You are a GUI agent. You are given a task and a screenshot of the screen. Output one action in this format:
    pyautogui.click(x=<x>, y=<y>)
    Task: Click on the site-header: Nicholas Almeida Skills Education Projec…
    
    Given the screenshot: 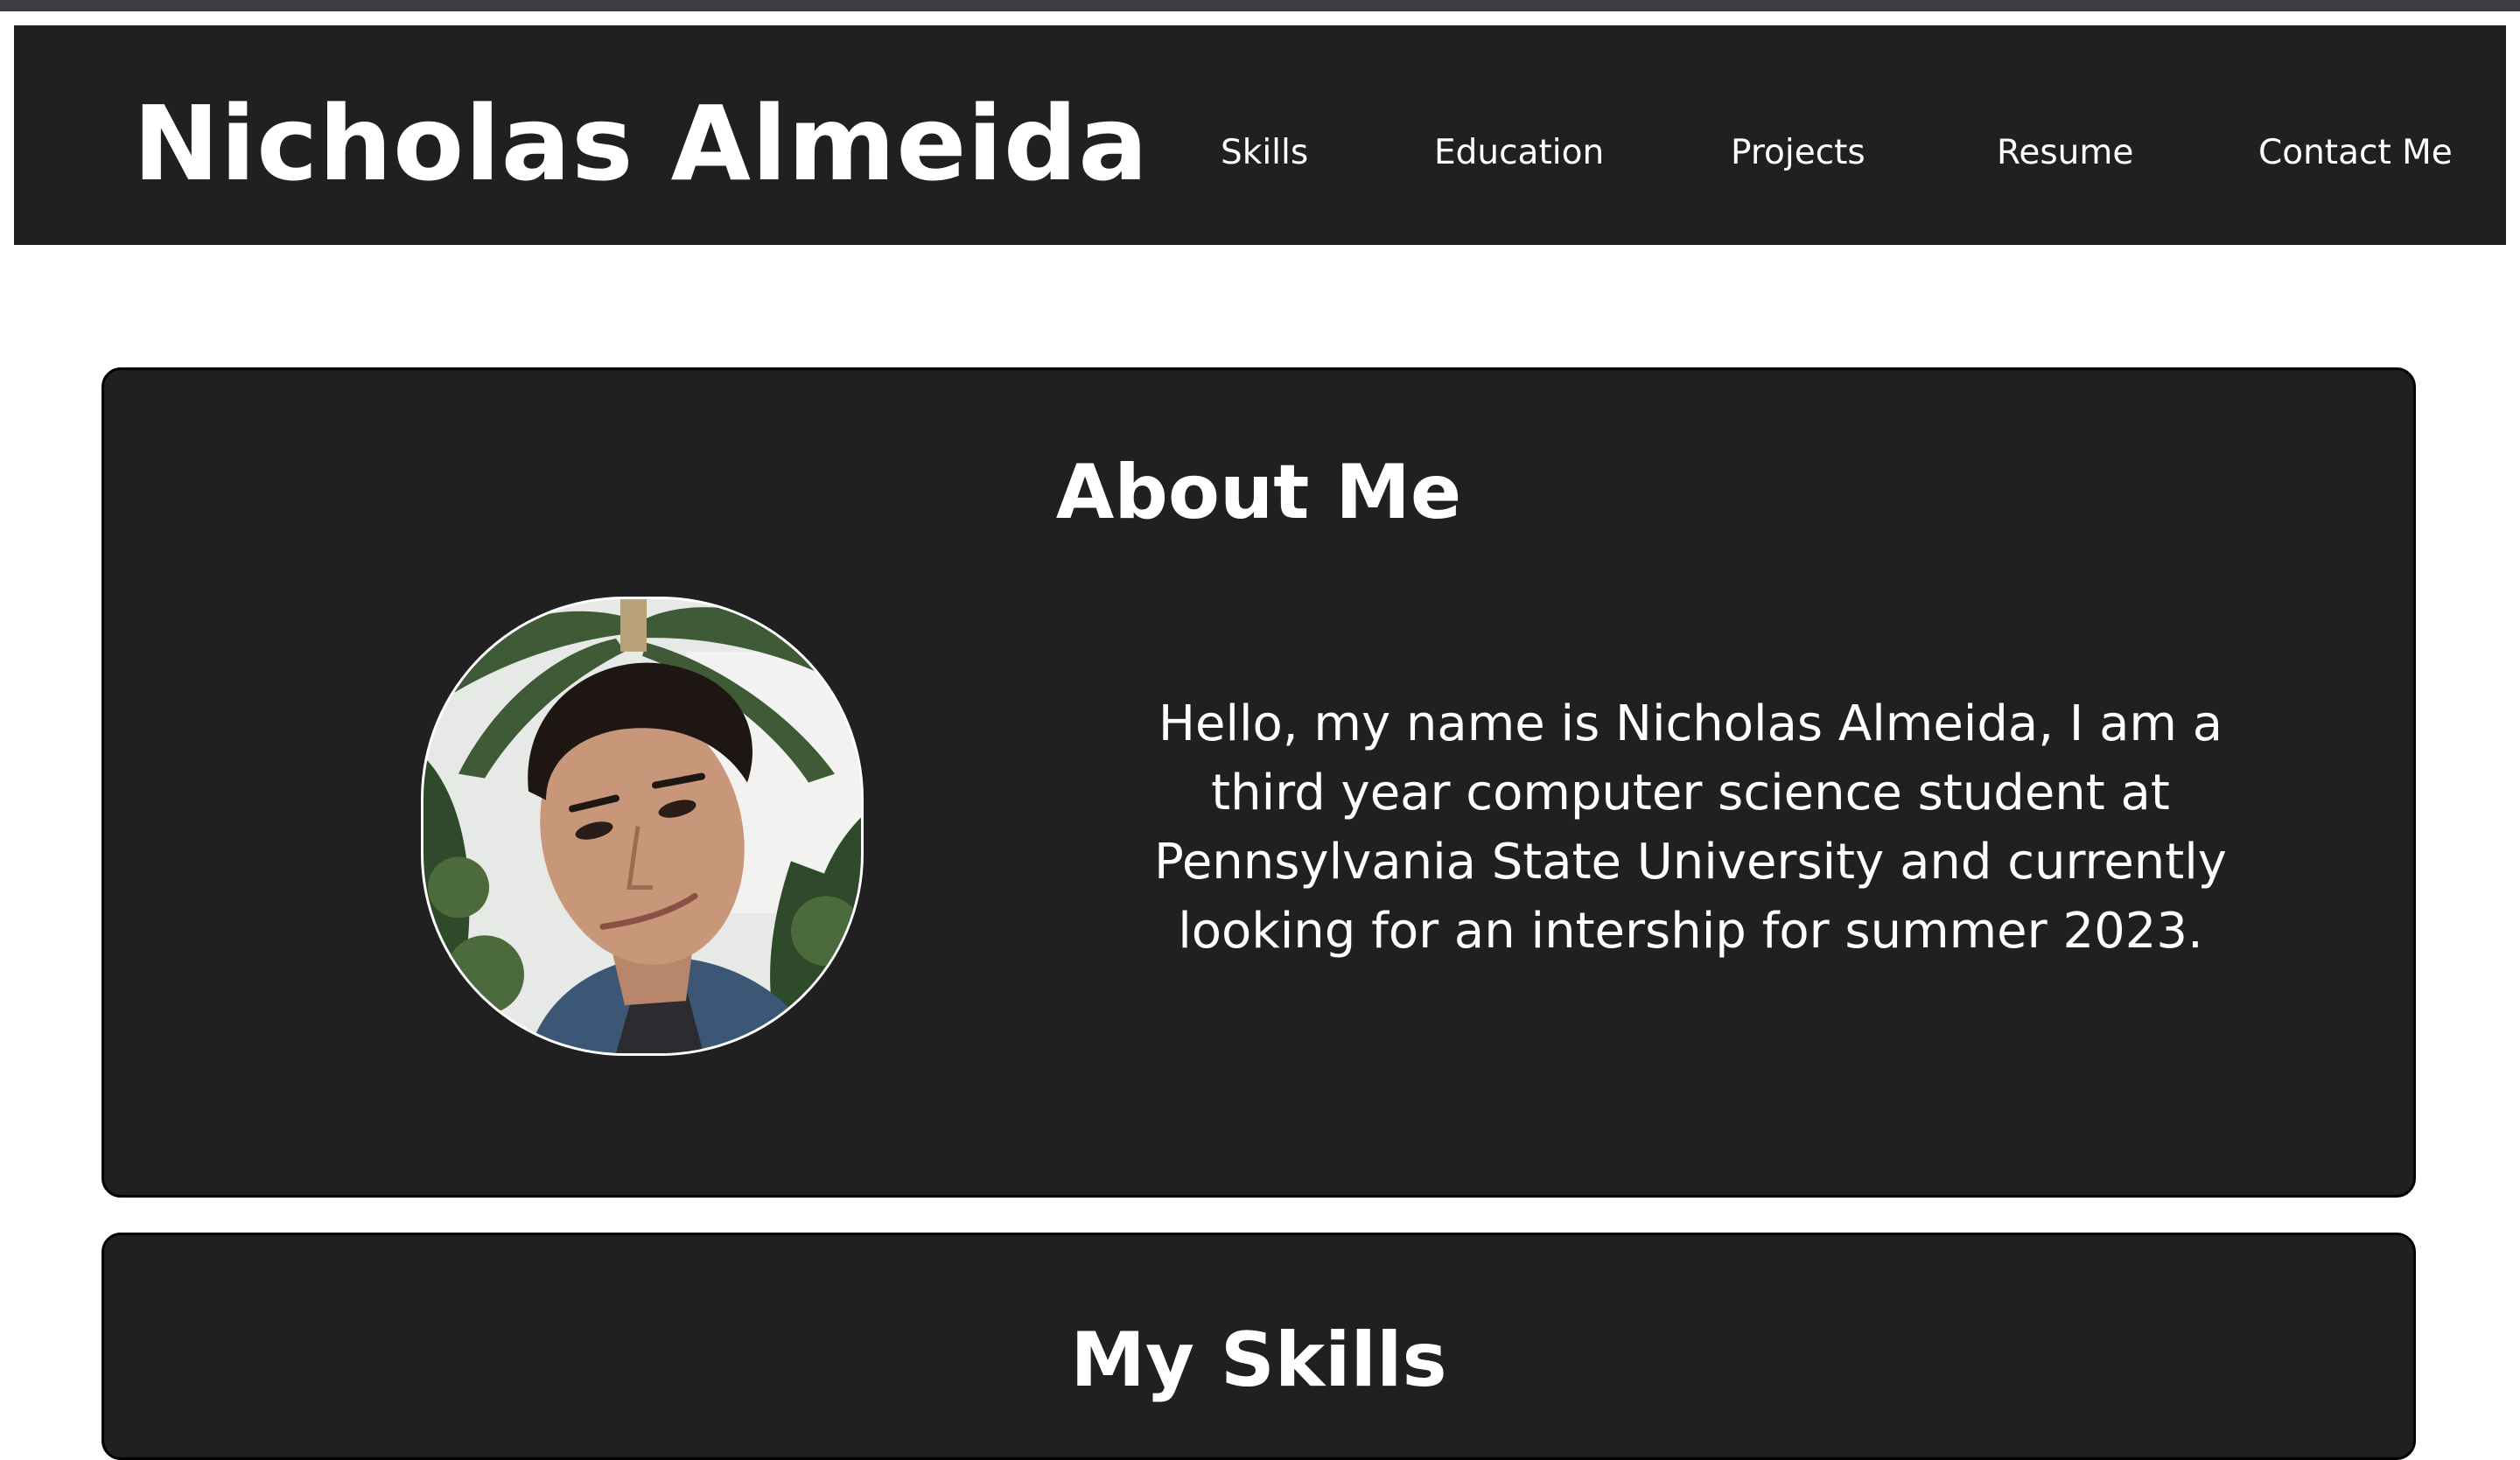 What is the action you would take?
    pyautogui.click(x=1260, y=135)
    